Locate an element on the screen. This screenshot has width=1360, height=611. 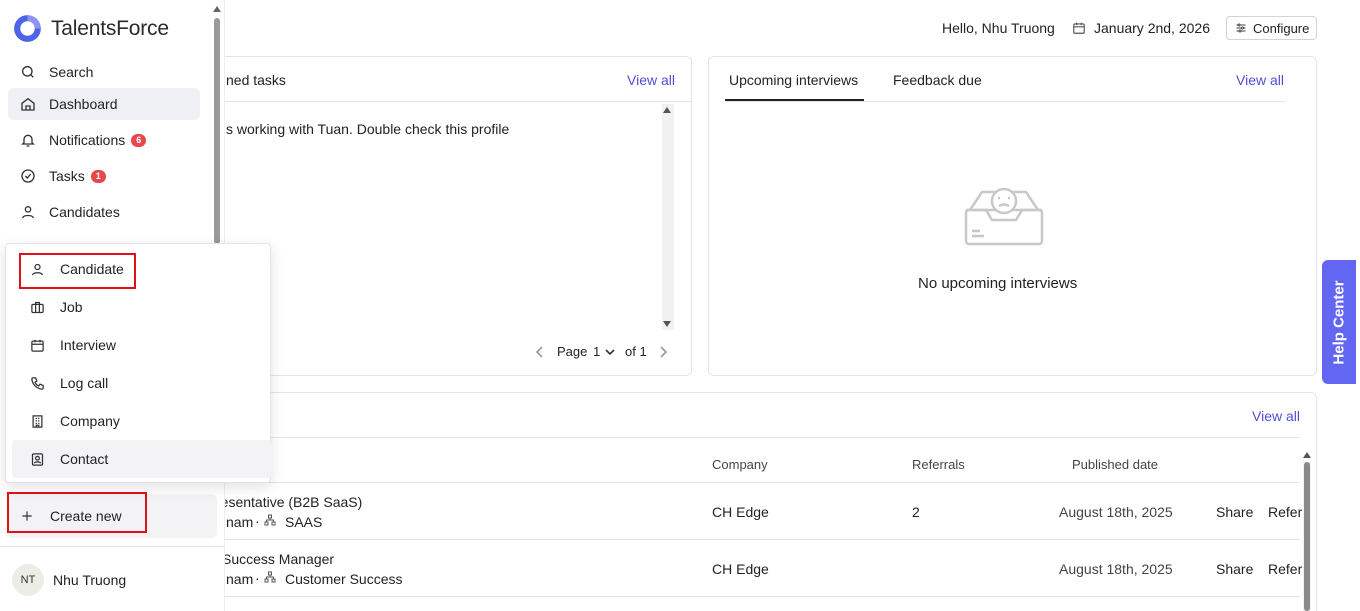
column-header-company: Company is located at coordinates (740, 464).